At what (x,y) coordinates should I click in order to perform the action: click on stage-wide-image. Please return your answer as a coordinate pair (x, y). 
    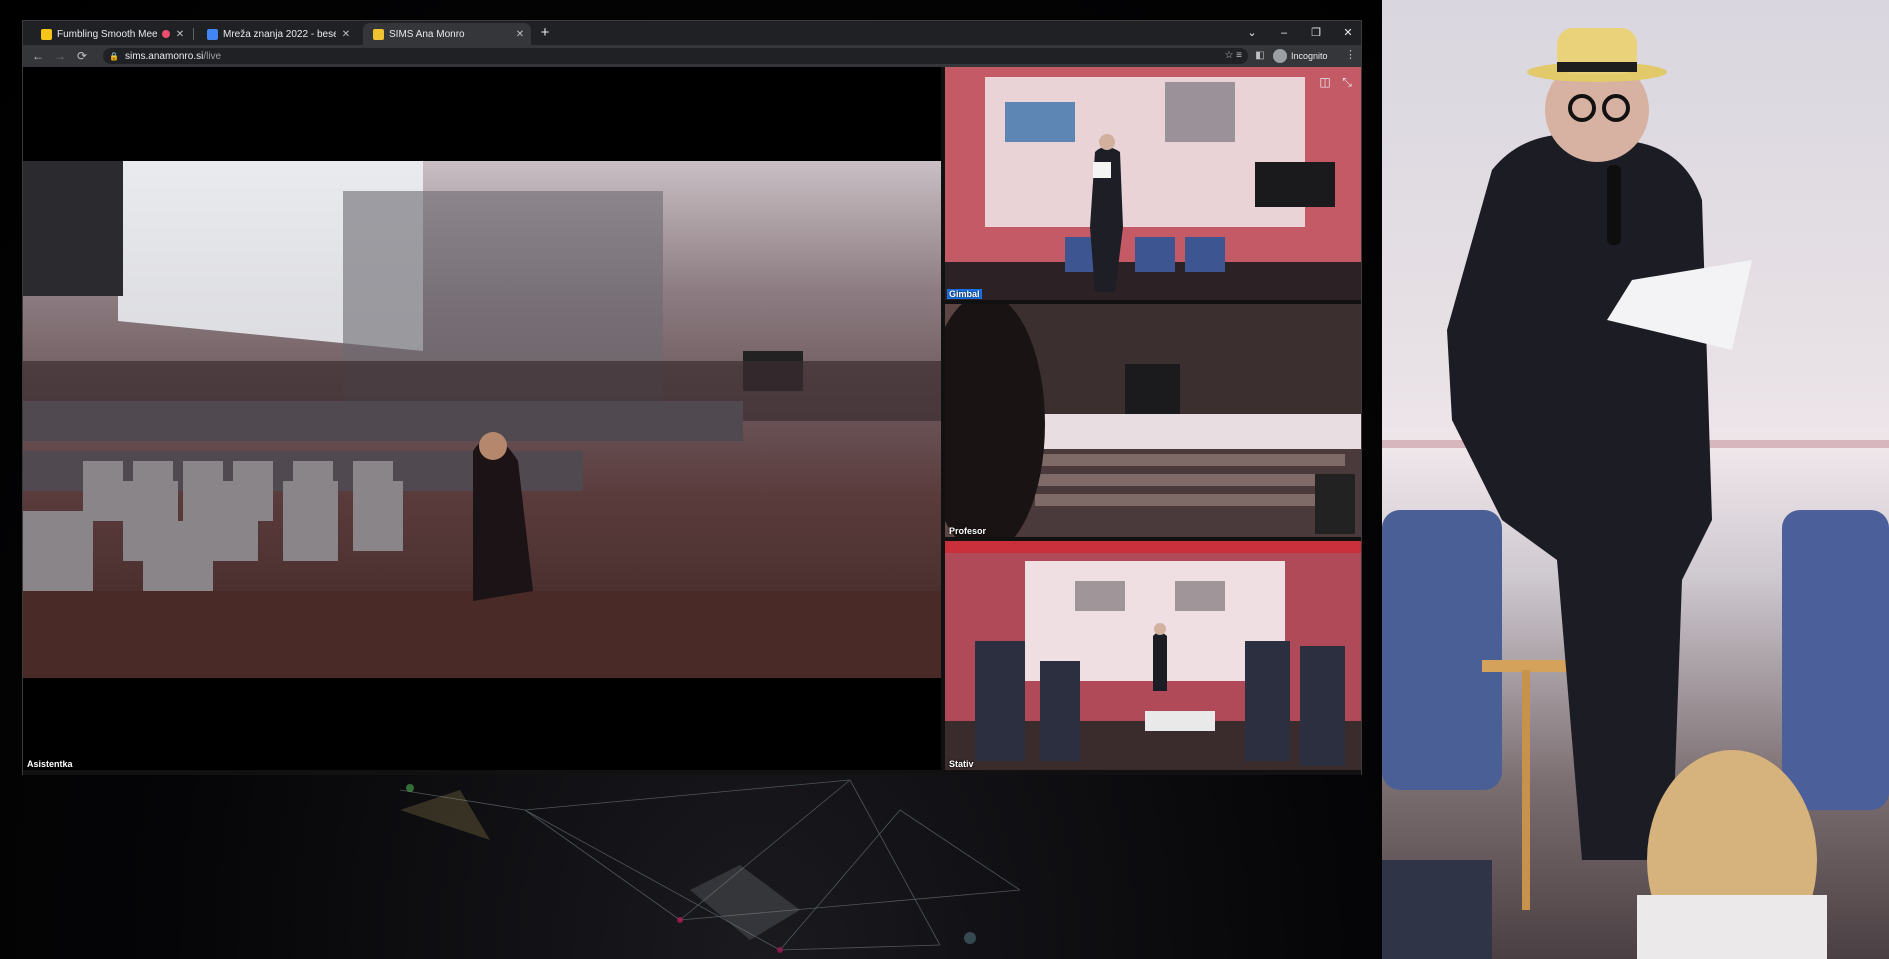
    Looking at the image, I should click on (1153, 183).